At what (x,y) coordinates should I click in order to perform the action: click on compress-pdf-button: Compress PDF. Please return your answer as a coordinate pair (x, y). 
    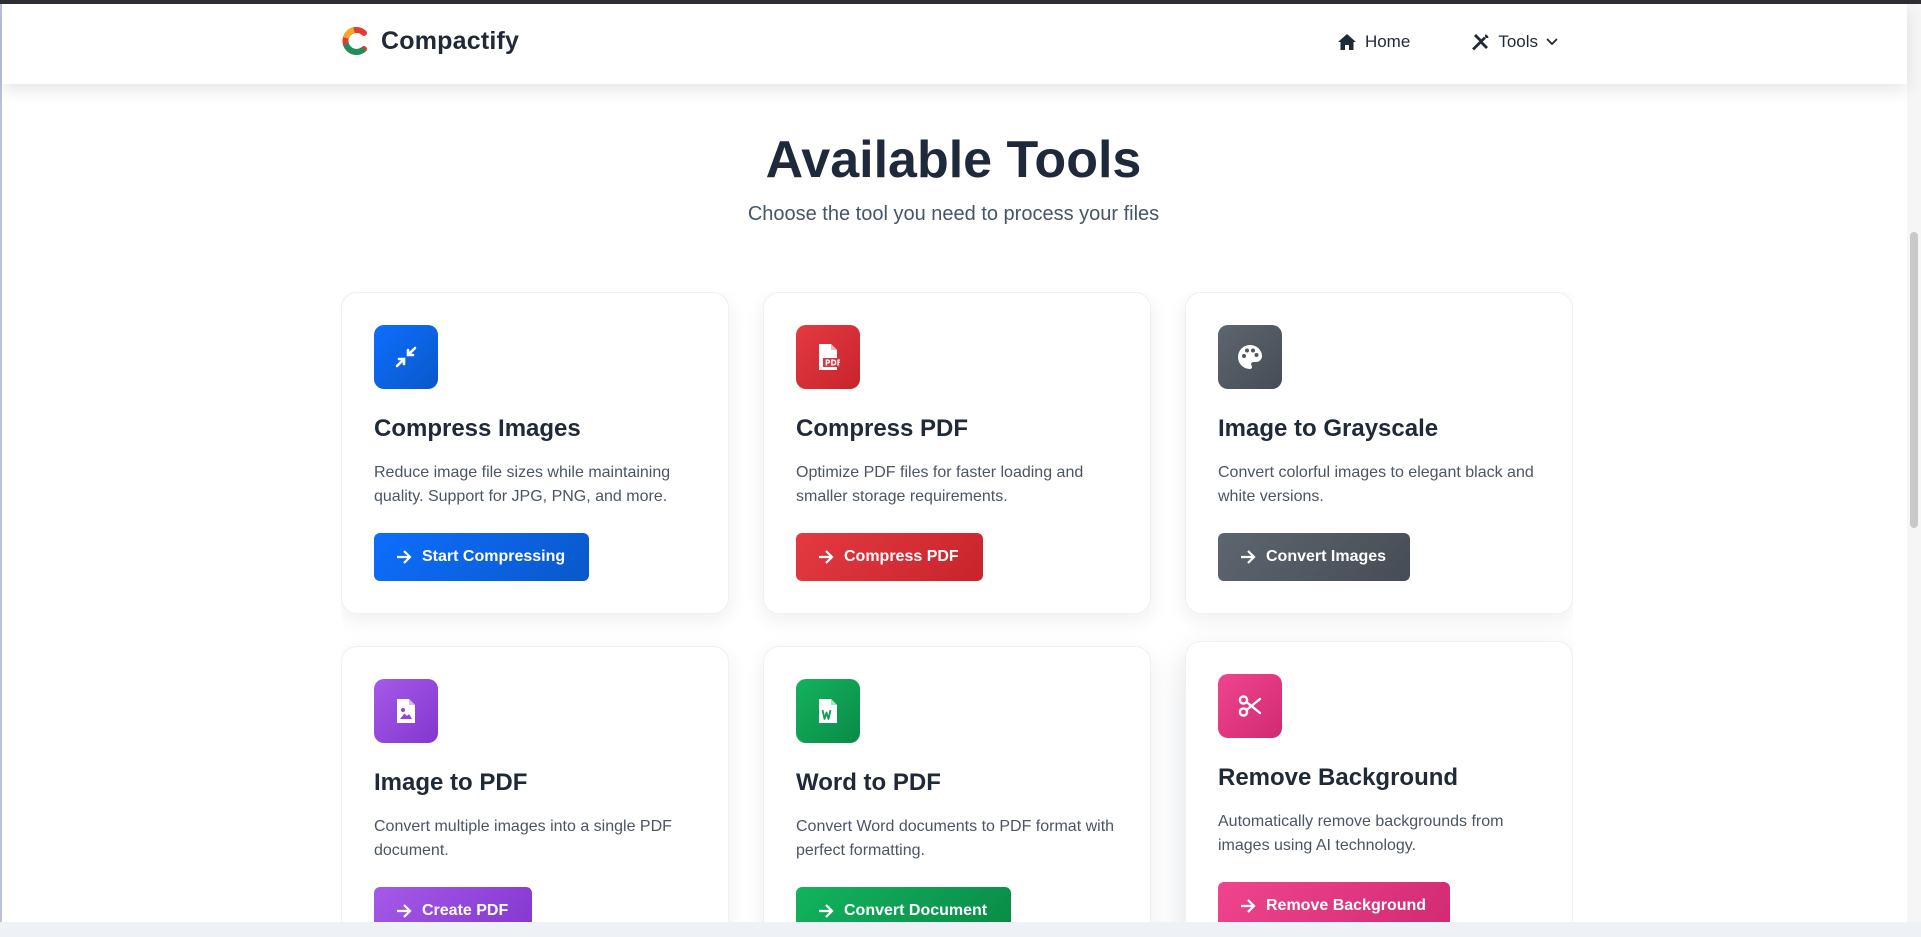
    Looking at the image, I should click on (889, 557).